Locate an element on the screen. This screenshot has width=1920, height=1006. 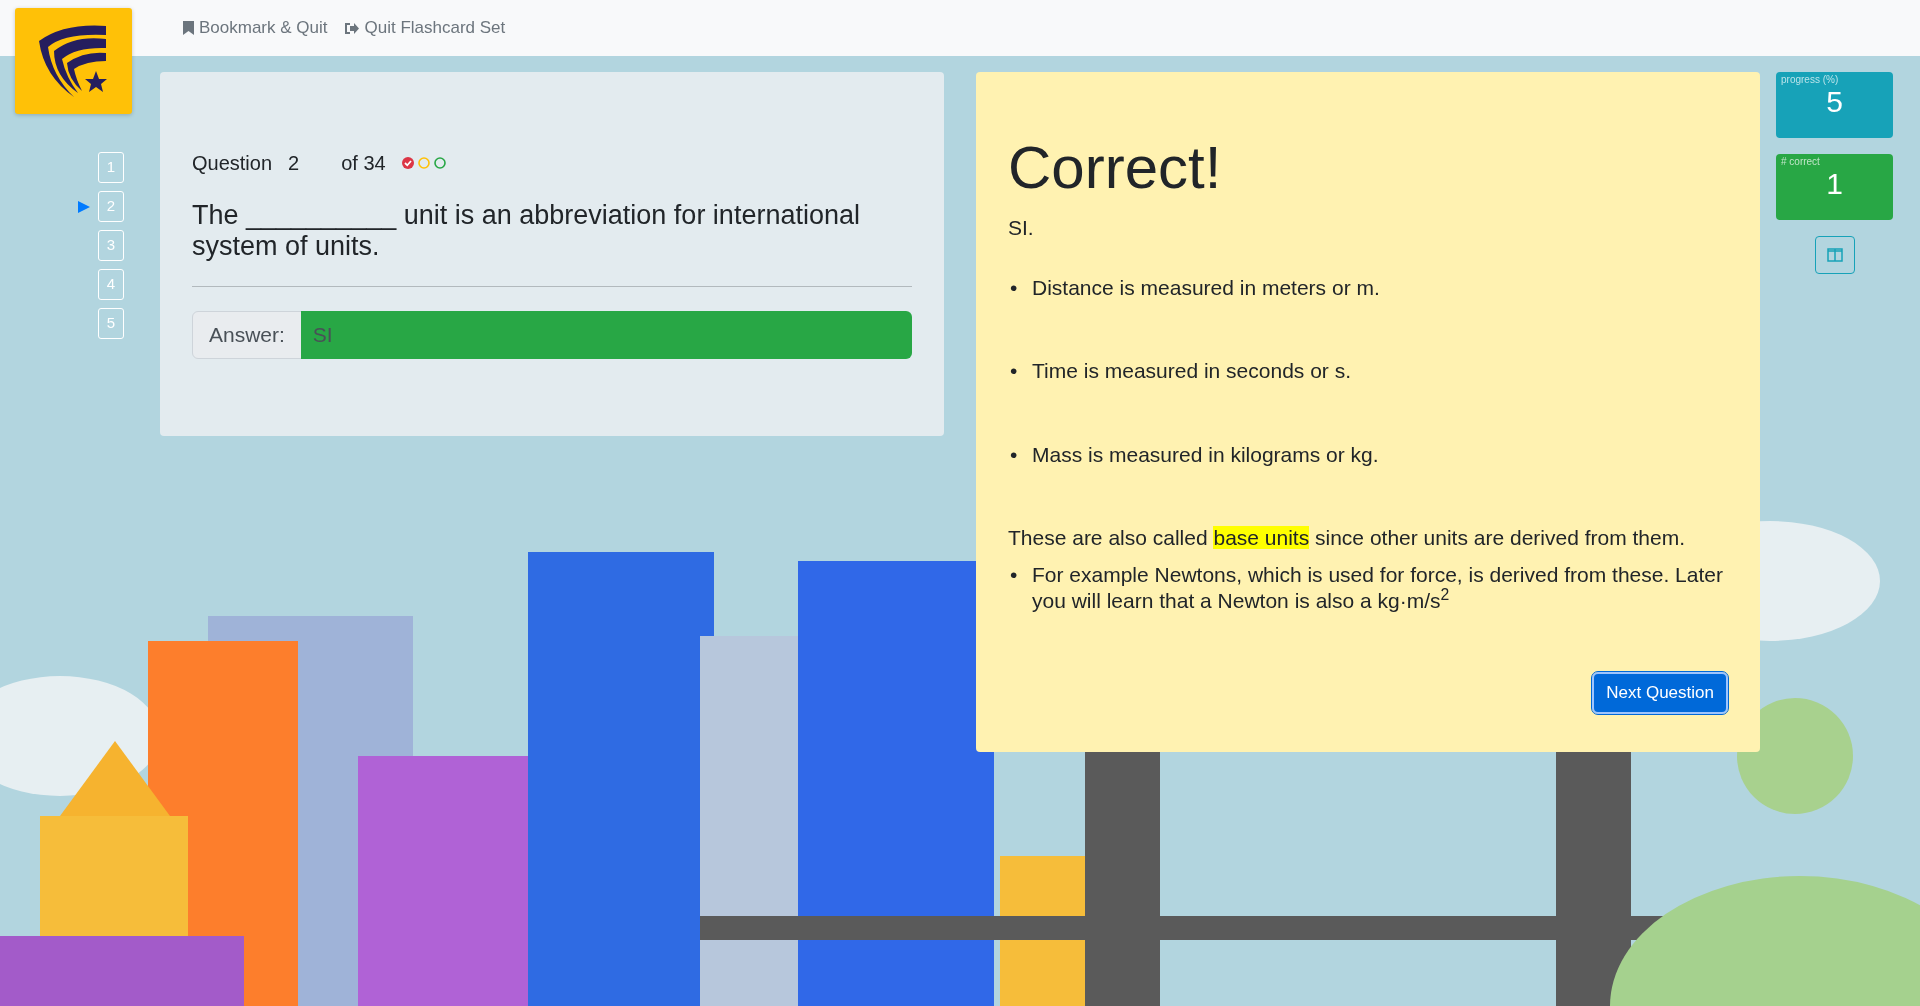
stat-label: # correct is located at coordinates (1801, 161).